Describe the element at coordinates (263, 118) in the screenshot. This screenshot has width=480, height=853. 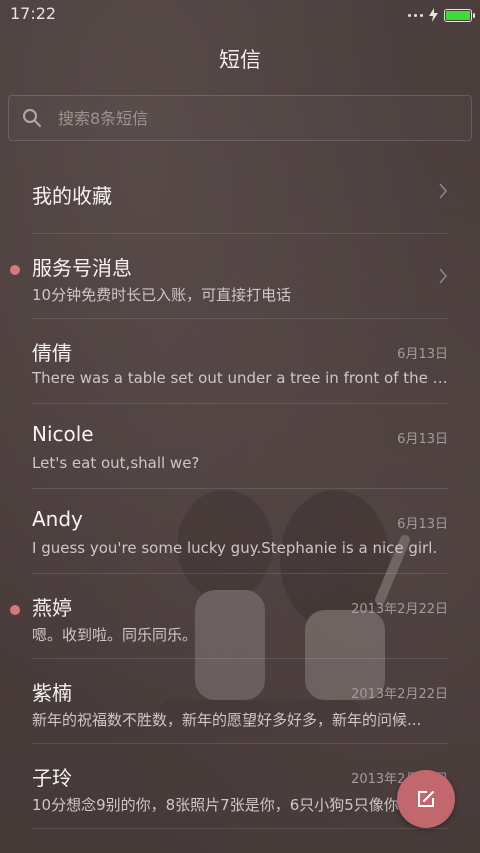
I see `search-input` at that location.